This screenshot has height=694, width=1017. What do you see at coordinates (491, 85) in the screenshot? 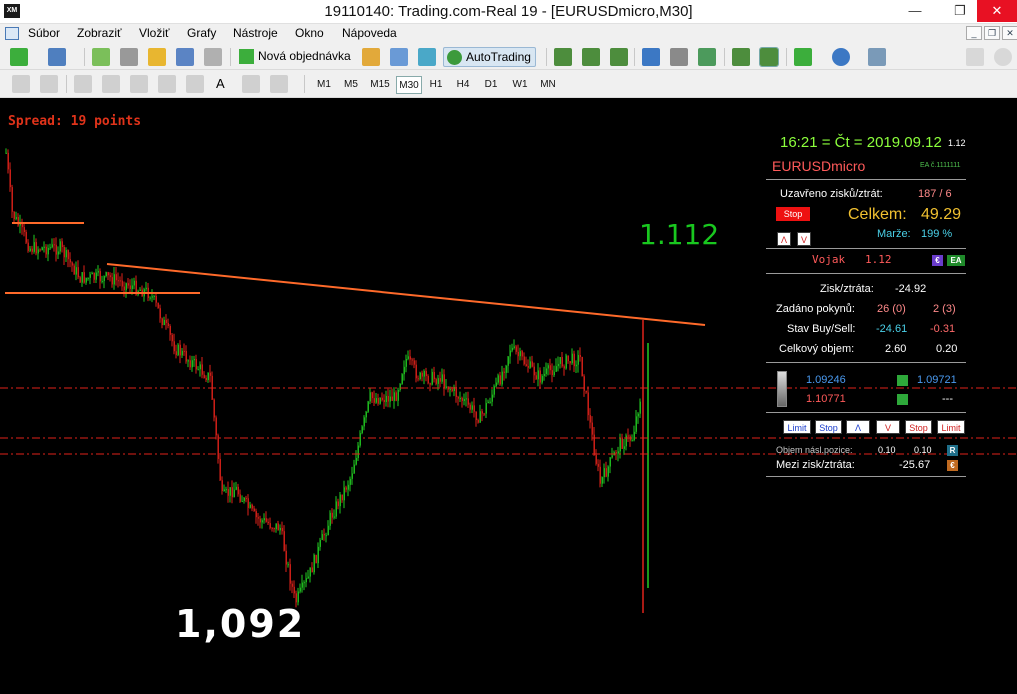
I see `tf-d1: D1` at bounding box center [491, 85].